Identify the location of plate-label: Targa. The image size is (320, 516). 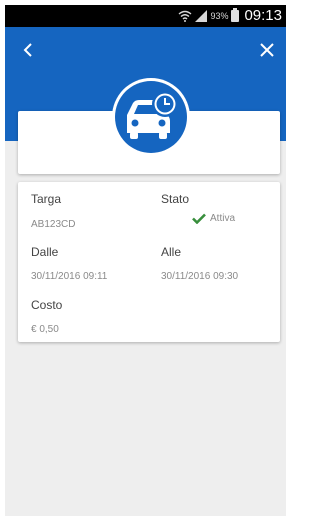
(46, 199).